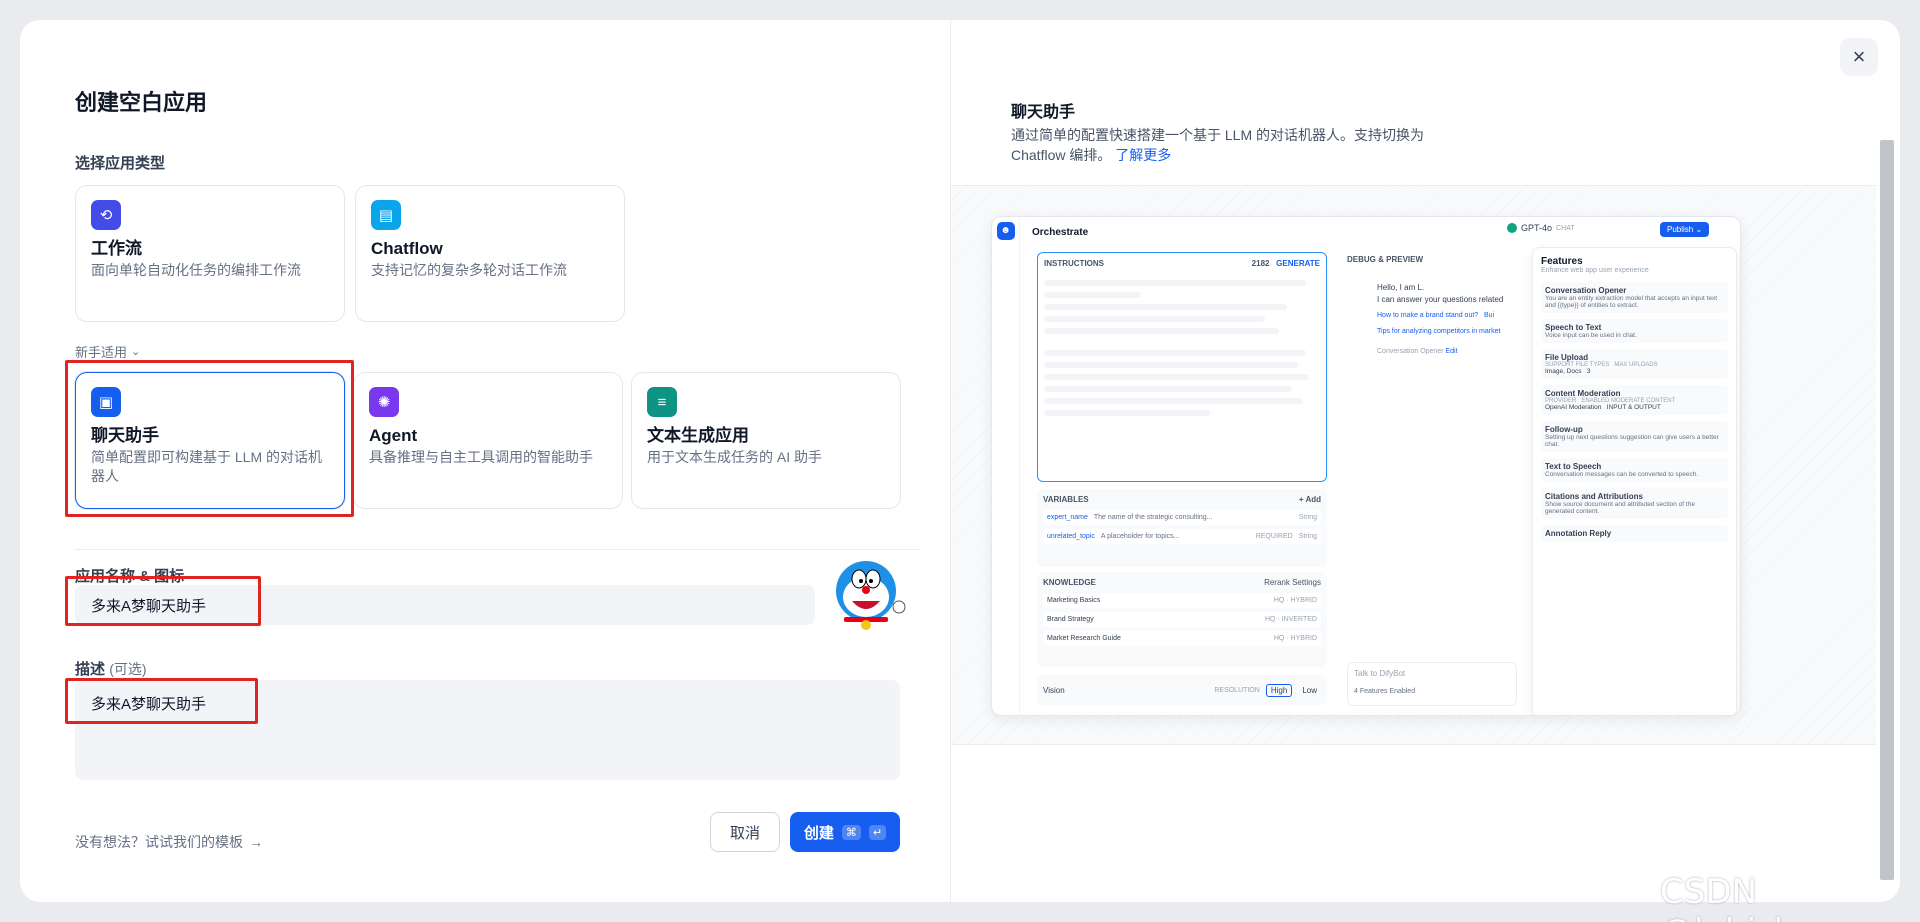 This screenshot has height=922, width=1920. I want to click on preview-model-name: GPT-4o, so click(1537, 228).